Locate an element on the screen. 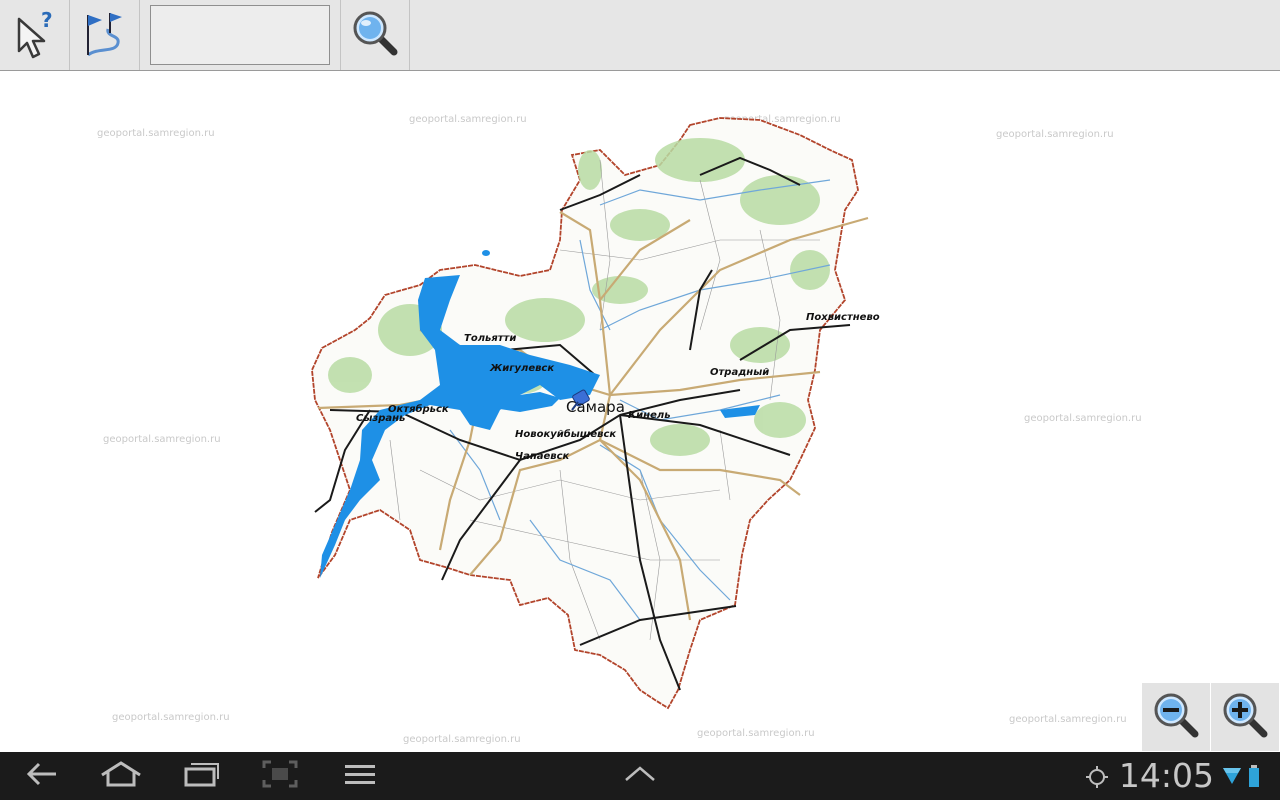 The width and height of the screenshot is (1280, 800). search-button is located at coordinates (375, 35).